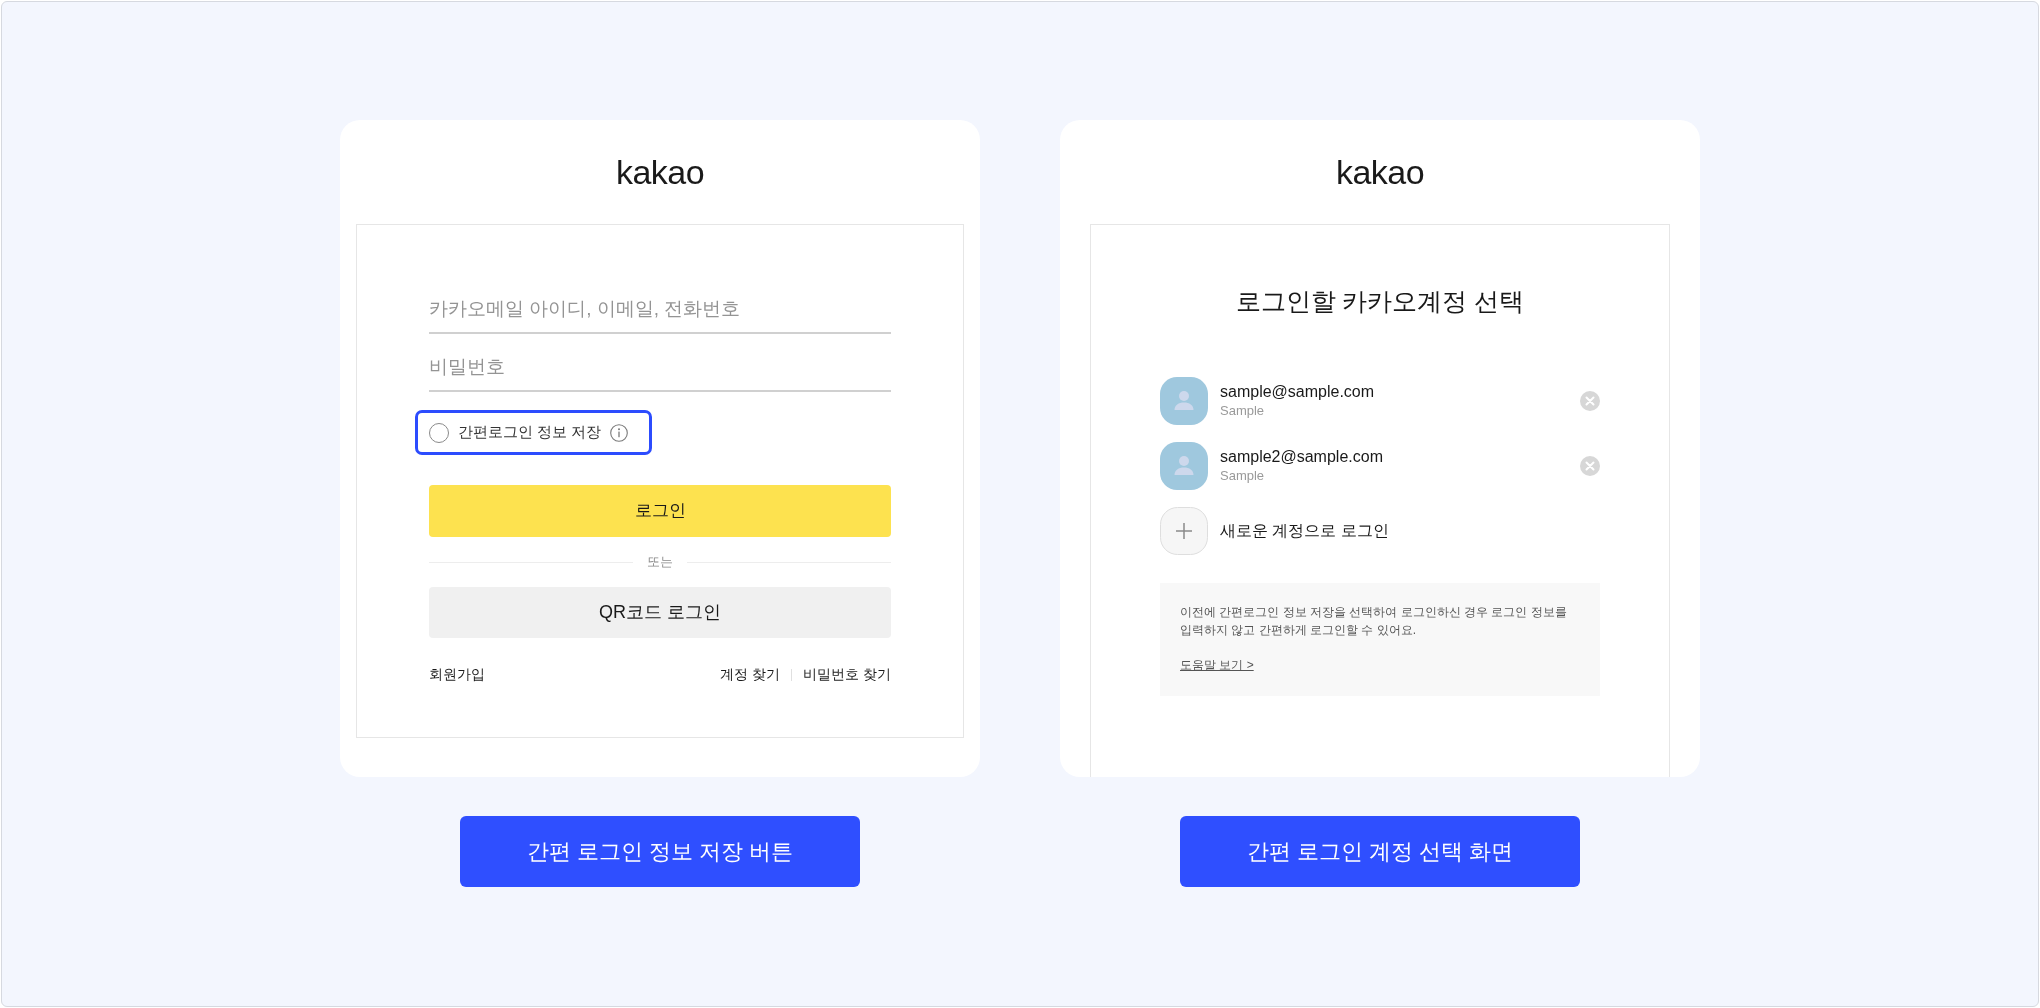 This screenshot has height=1008, width=2040. Describe the element at coordinates (660, 368) in the screenshot. I see `input-field: 비밀번호` at that location.